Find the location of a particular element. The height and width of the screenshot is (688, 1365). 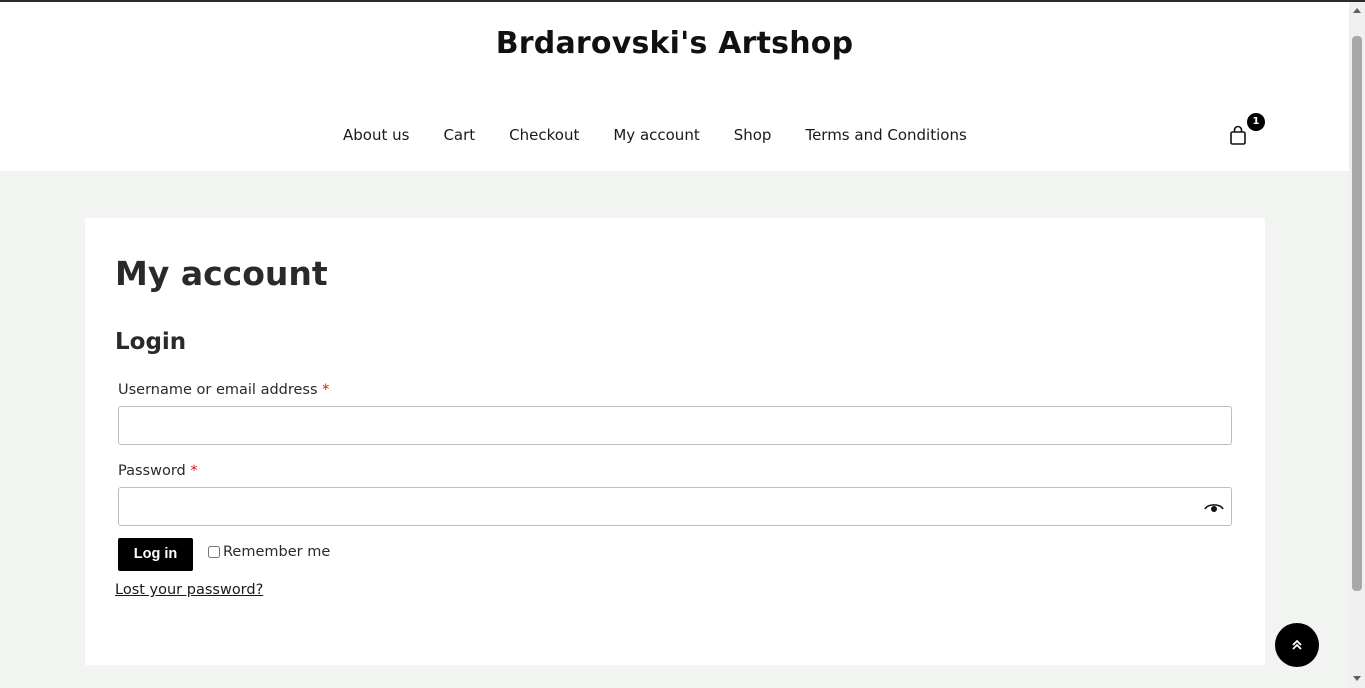

nav-item-checkout: Checkout is located at coordinates (544, 135).